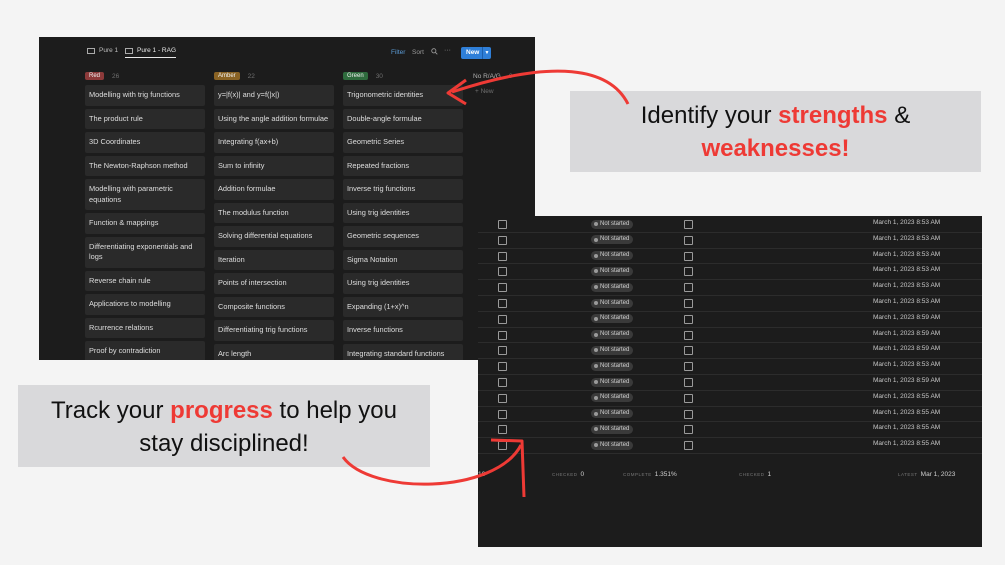 The image size is (1005, 565). What do you see at coordinates (540, 87) in the screenshot?
I see `arrow-to-board` at bounding box center [540, 87].